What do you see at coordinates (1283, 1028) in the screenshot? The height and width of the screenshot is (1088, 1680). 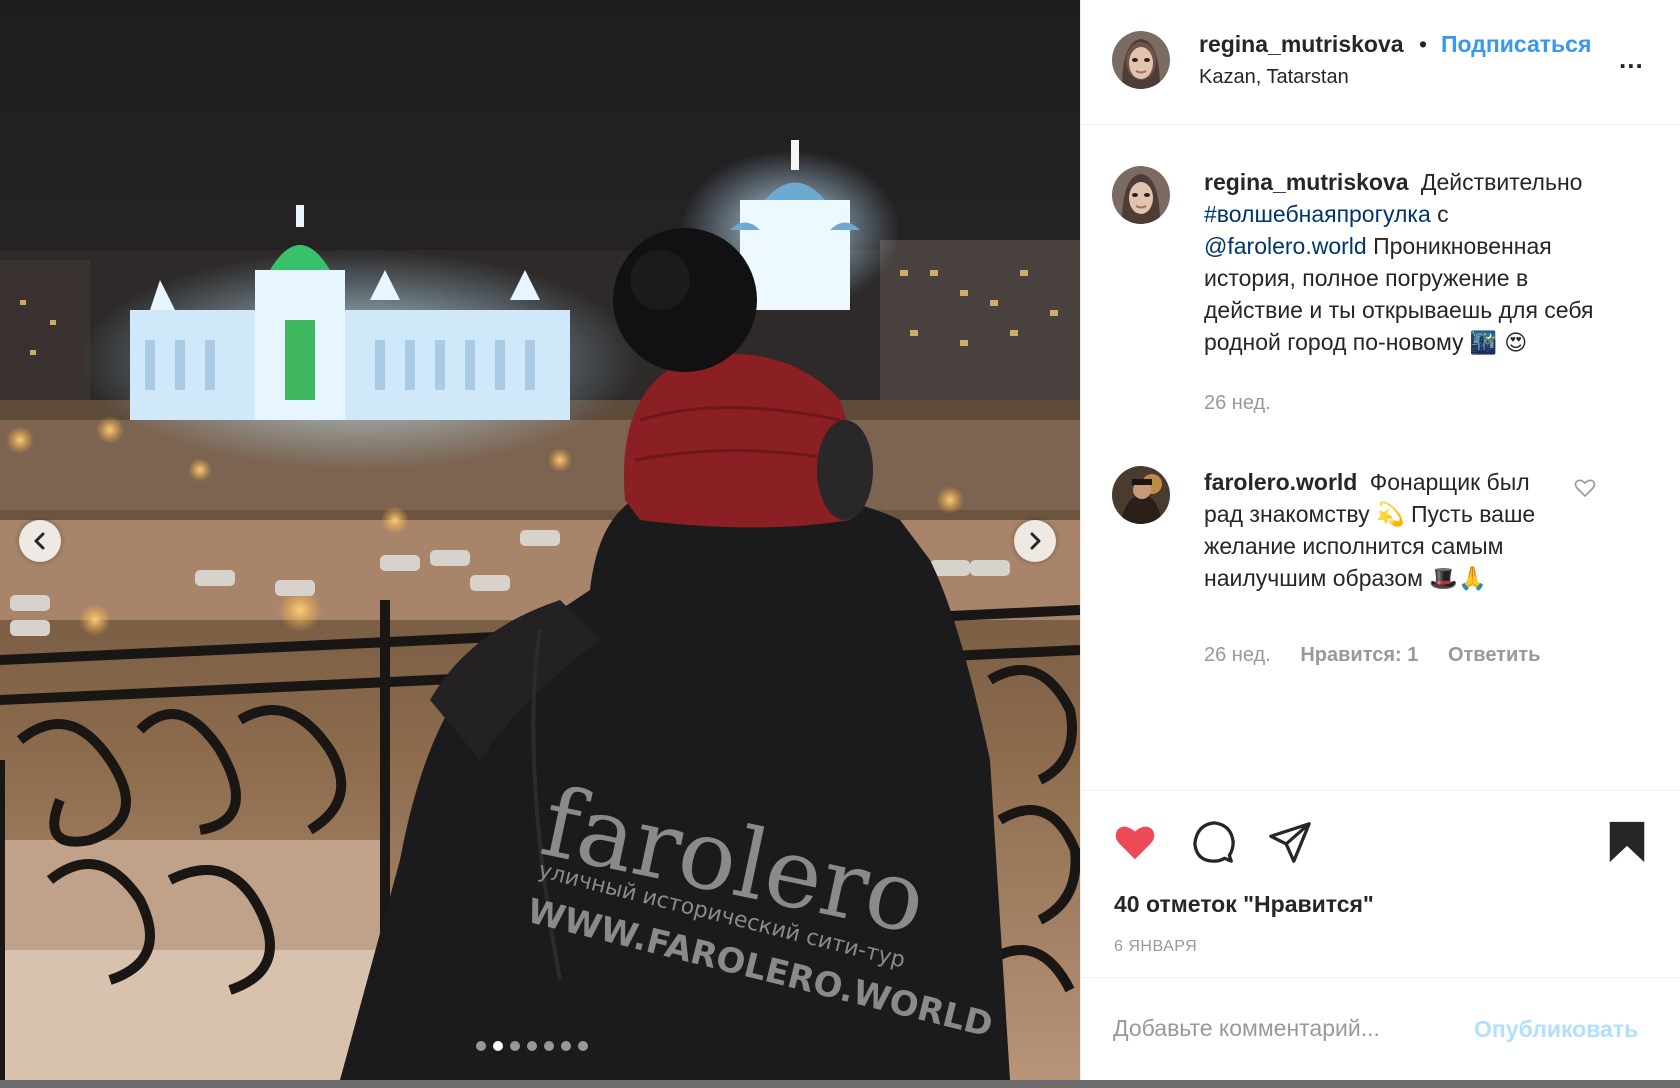 I see `comment-input` at bounding box center [1283, 1028].